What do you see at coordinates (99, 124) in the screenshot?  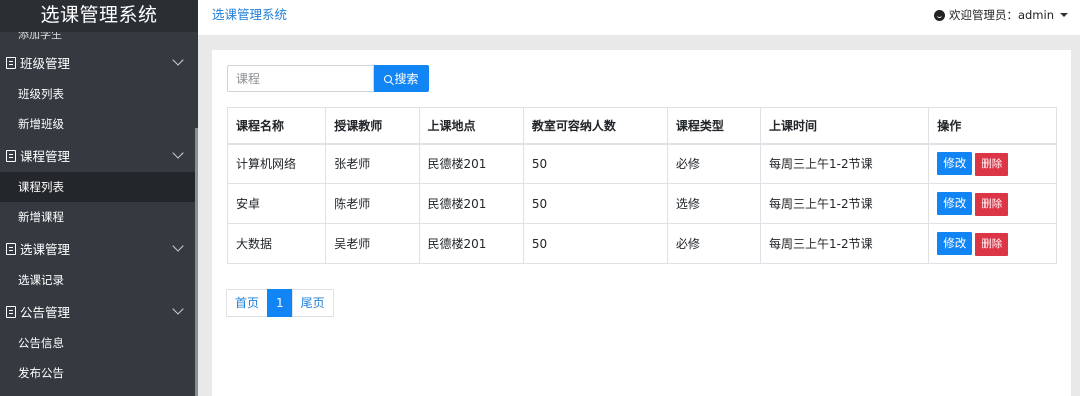 I see `sidebar-item-add-class: 新增班级` at bounding box center [99, 124].